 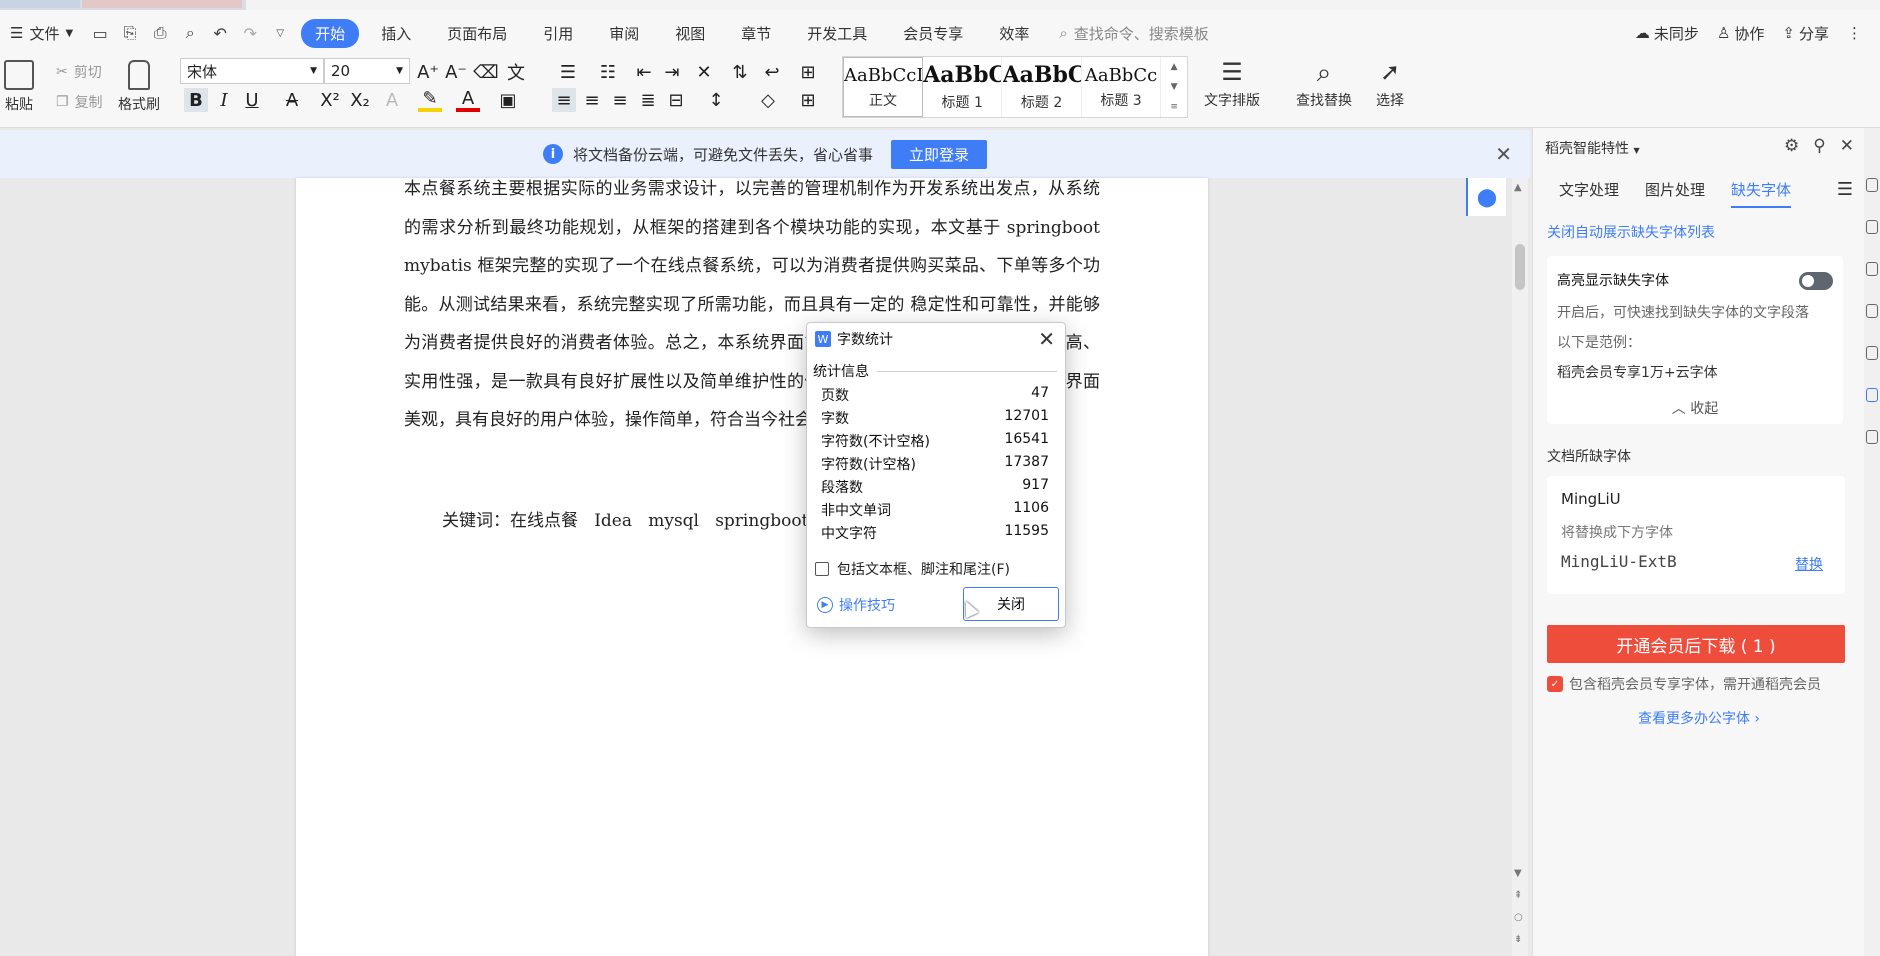 What do you see at coordinates (360, 100) in the screenshot?
I see `subscript-icon: X₂` at bounding box center [360, 100].